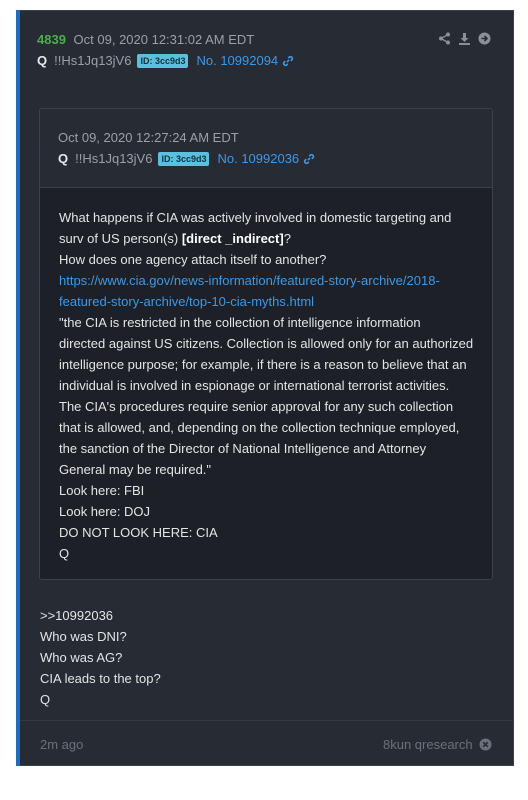 The height and width of the screenshot is (800, 528). Describe the element at coordinates (114, 158) in the screenshot. I see `quoted-tripcode: !!Hs1Jq13jV6` at that location.